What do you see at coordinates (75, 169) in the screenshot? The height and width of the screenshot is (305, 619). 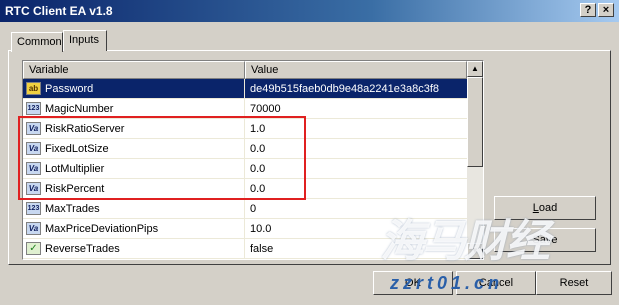 I see `variable-name: LotMultiplier` at bounding box center [75, 169].